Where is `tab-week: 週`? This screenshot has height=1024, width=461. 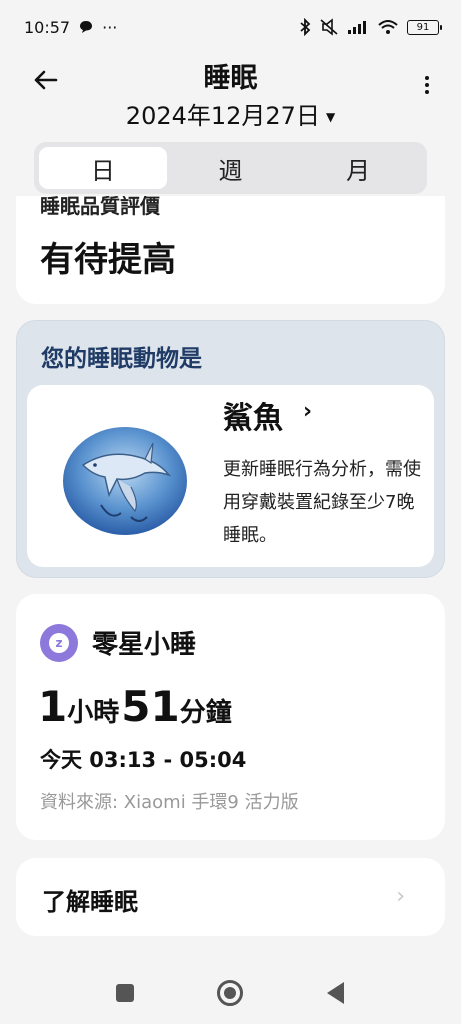
tab-week: 週 is located at coordinates (231, 168).